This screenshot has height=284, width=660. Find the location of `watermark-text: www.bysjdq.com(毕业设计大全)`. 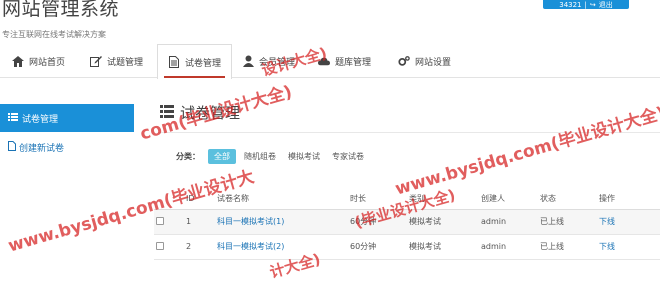

watermark-text: www.bysjdq.com(毕业设计大全) is located at coordinates (526, 151).